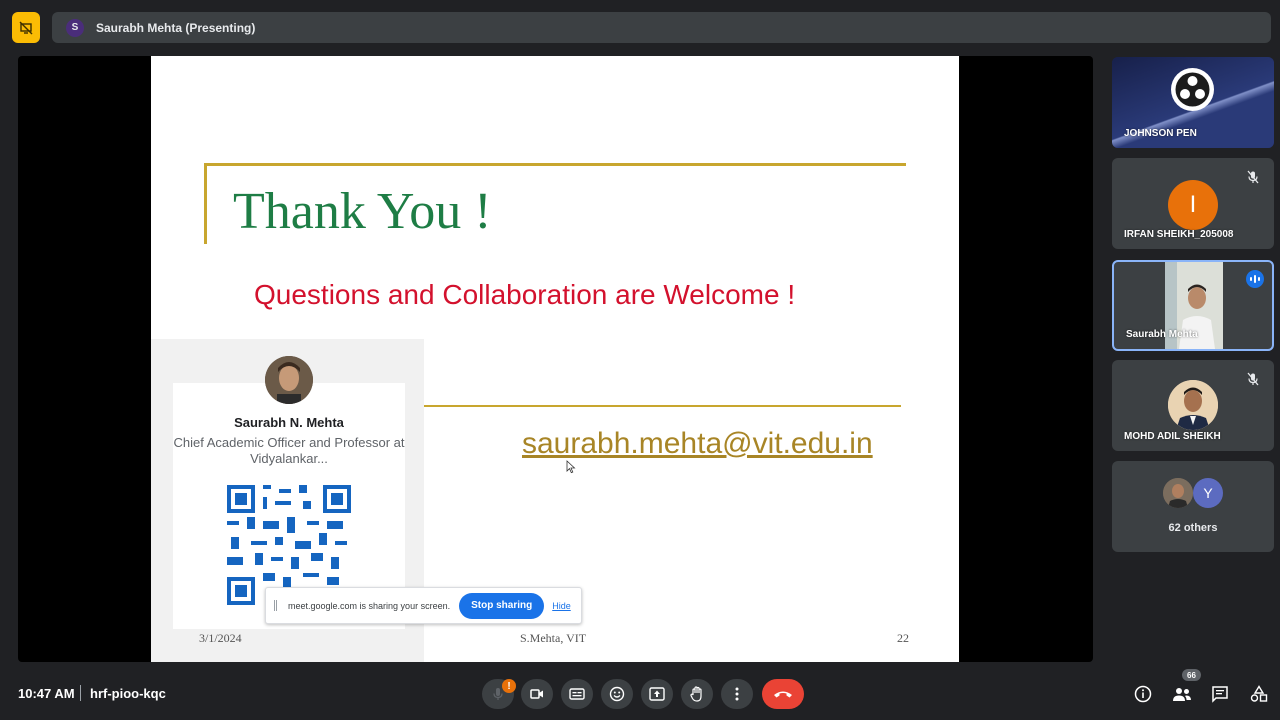  What do you see at coordinates (1192, 89) in the screenshot?
I see `obs-logo-icon` at bounding box center [1192, 89].